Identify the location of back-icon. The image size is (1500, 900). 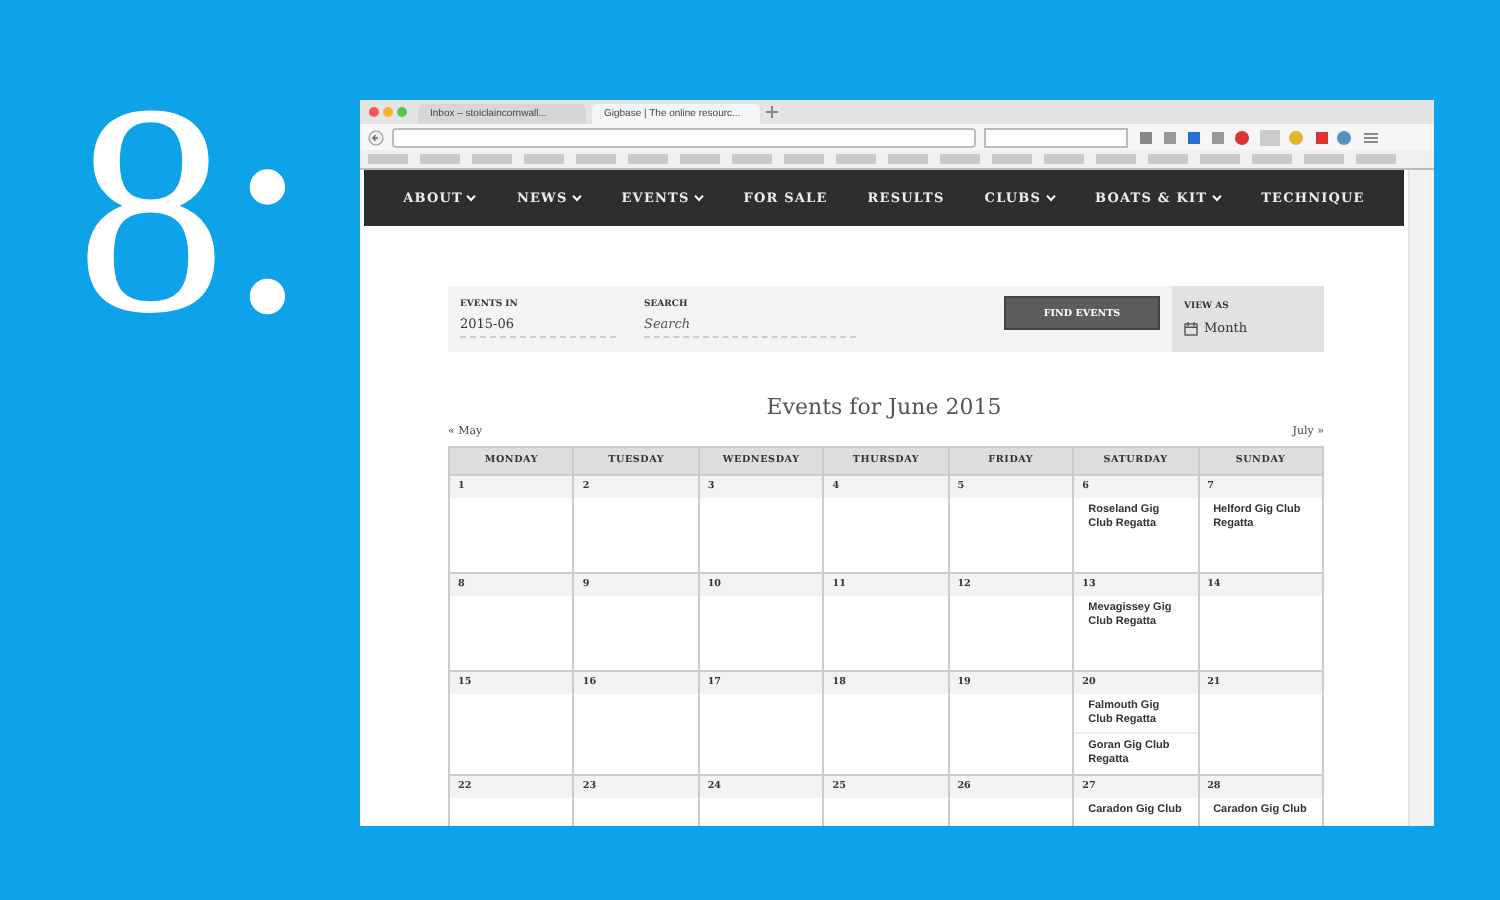
(376, 137).